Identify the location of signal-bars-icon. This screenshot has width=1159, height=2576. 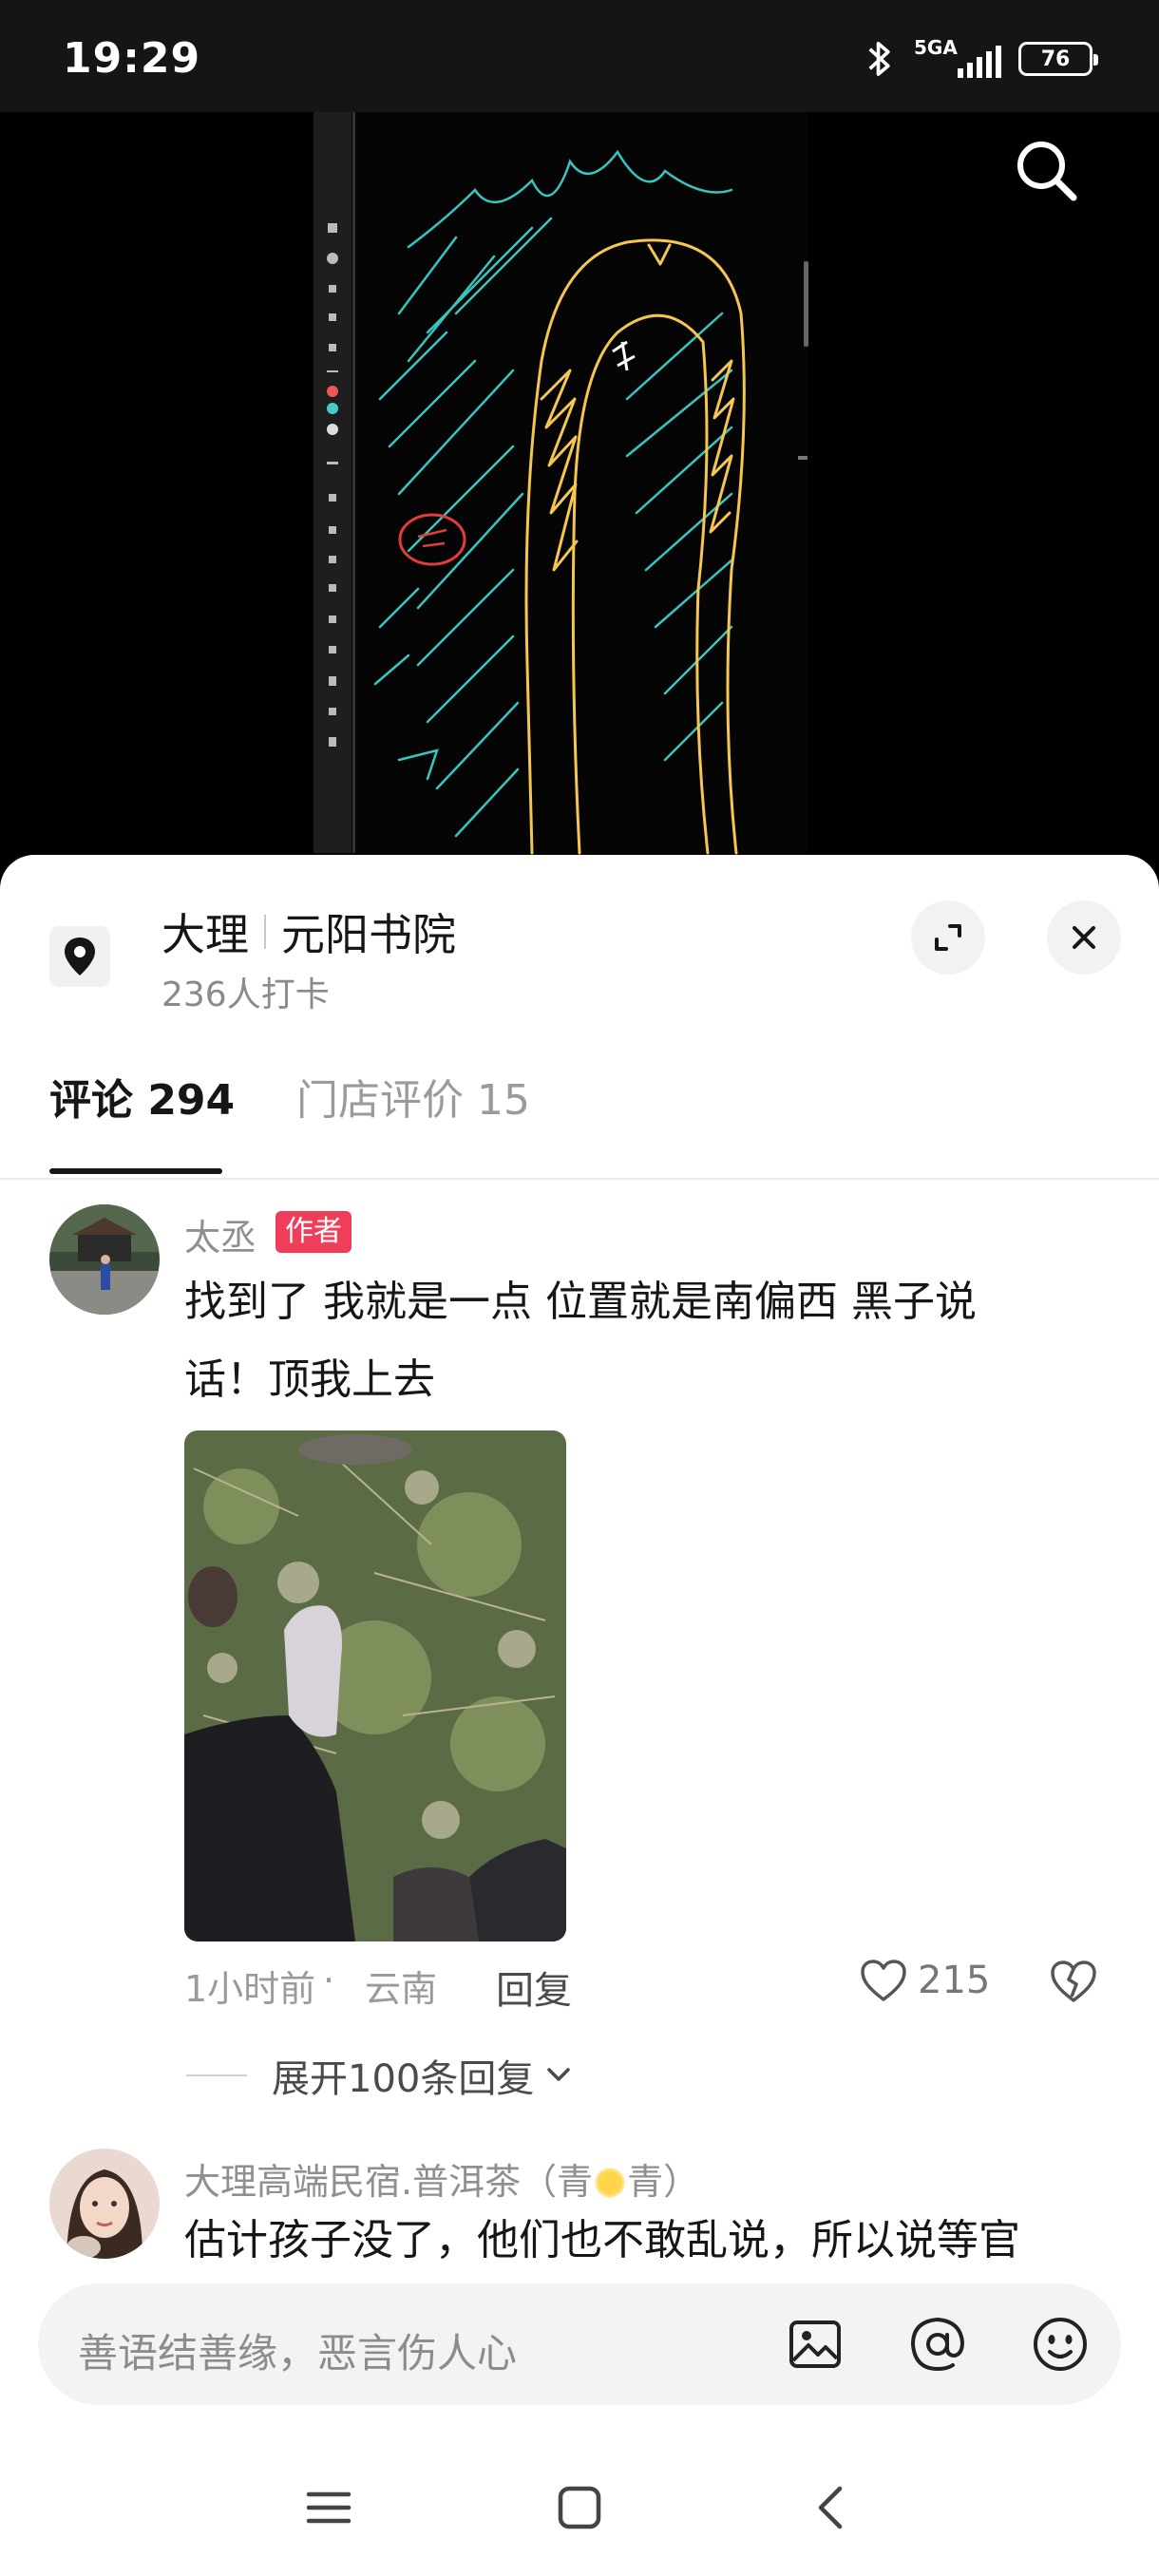
(979, 62).